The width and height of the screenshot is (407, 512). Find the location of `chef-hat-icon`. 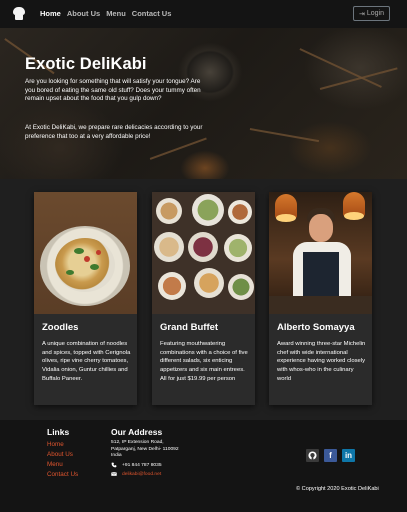

chef-hat-icon is located at coordinates (19, 14).